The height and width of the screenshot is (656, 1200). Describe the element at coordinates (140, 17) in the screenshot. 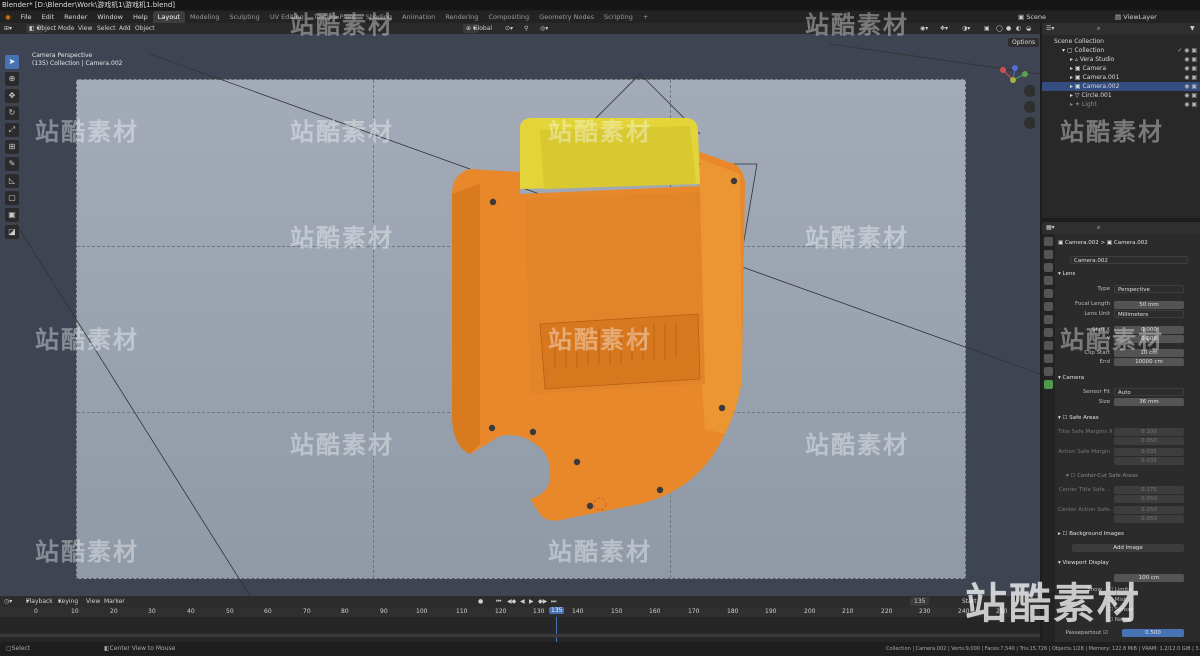

I see `menu-help: Help` at that location.